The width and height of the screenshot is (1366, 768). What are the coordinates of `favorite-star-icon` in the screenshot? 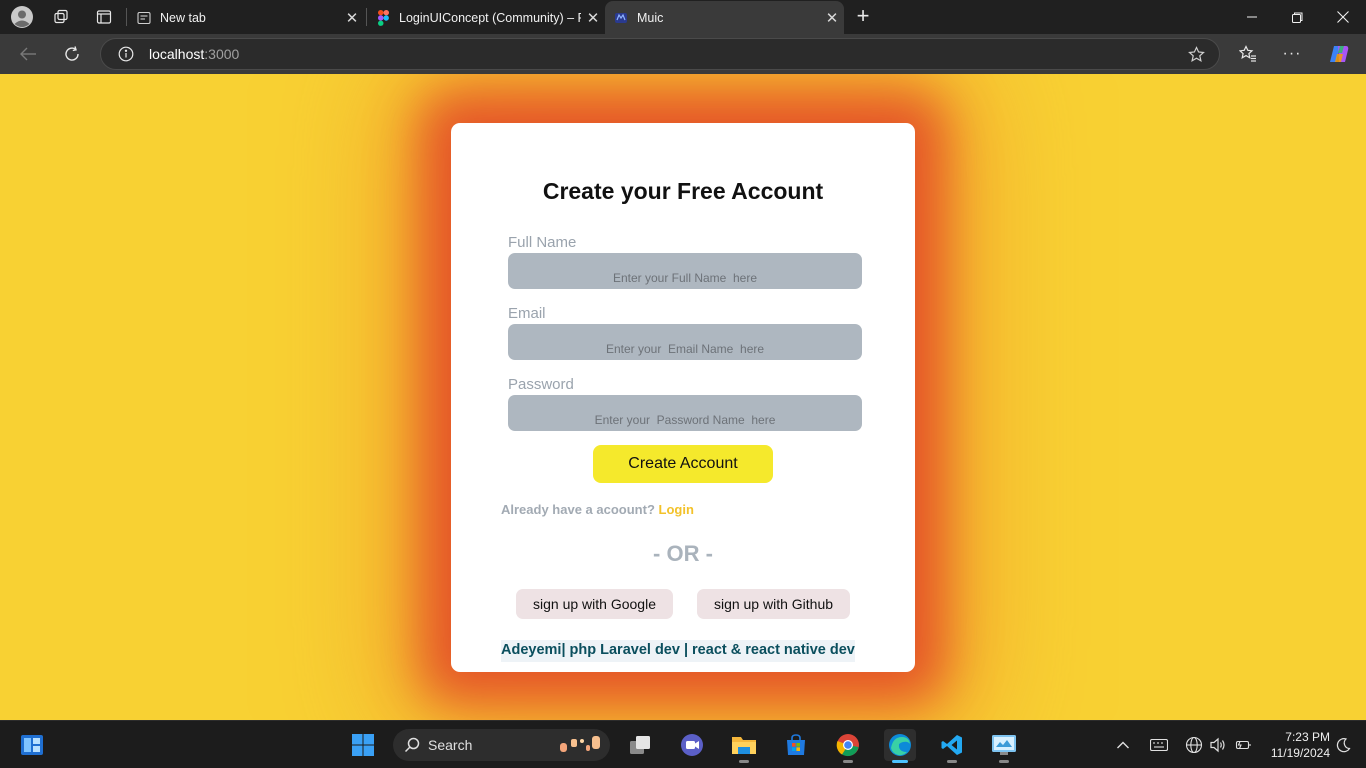 It's located at (1196, 54).